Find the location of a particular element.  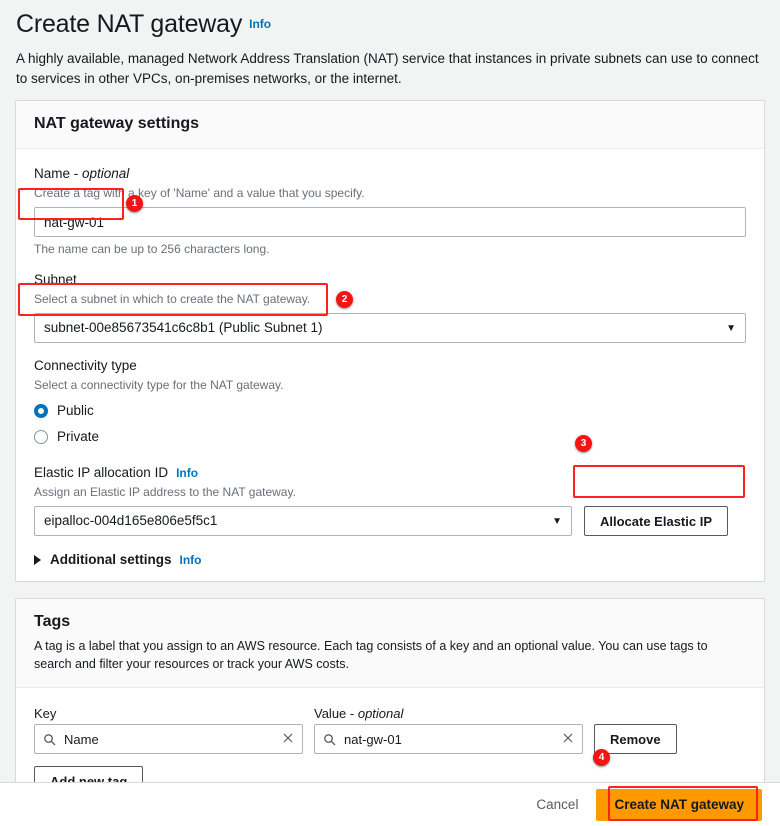

annotation-badge-4: 4 is located at coordinates (601, 757).